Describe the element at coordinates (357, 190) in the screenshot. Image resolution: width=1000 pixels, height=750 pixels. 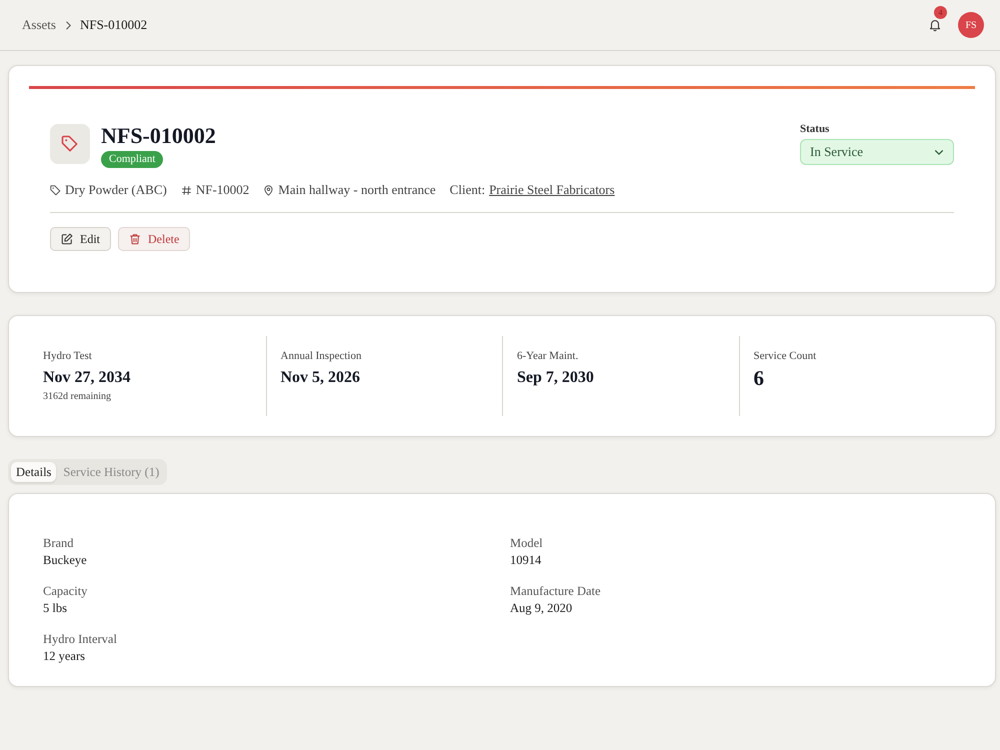
I see `location-text: Main hallway - north entrance` at that location.